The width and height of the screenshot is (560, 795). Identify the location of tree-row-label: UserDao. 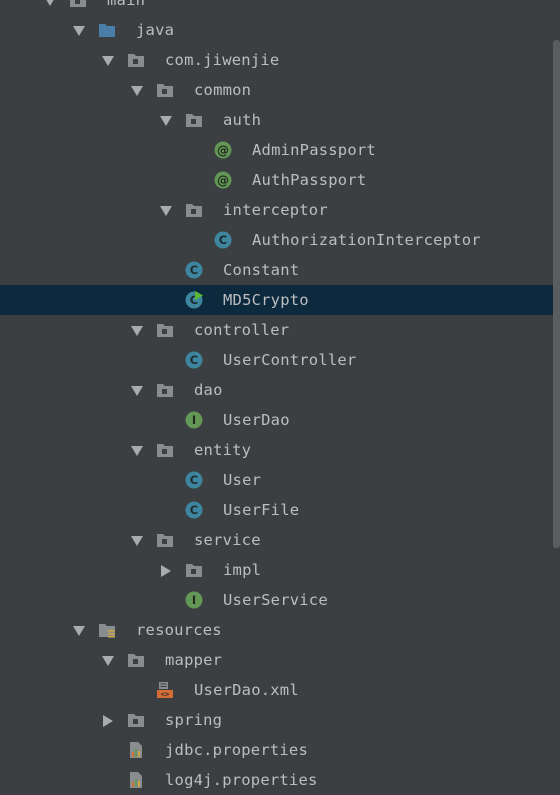
(256, 420).